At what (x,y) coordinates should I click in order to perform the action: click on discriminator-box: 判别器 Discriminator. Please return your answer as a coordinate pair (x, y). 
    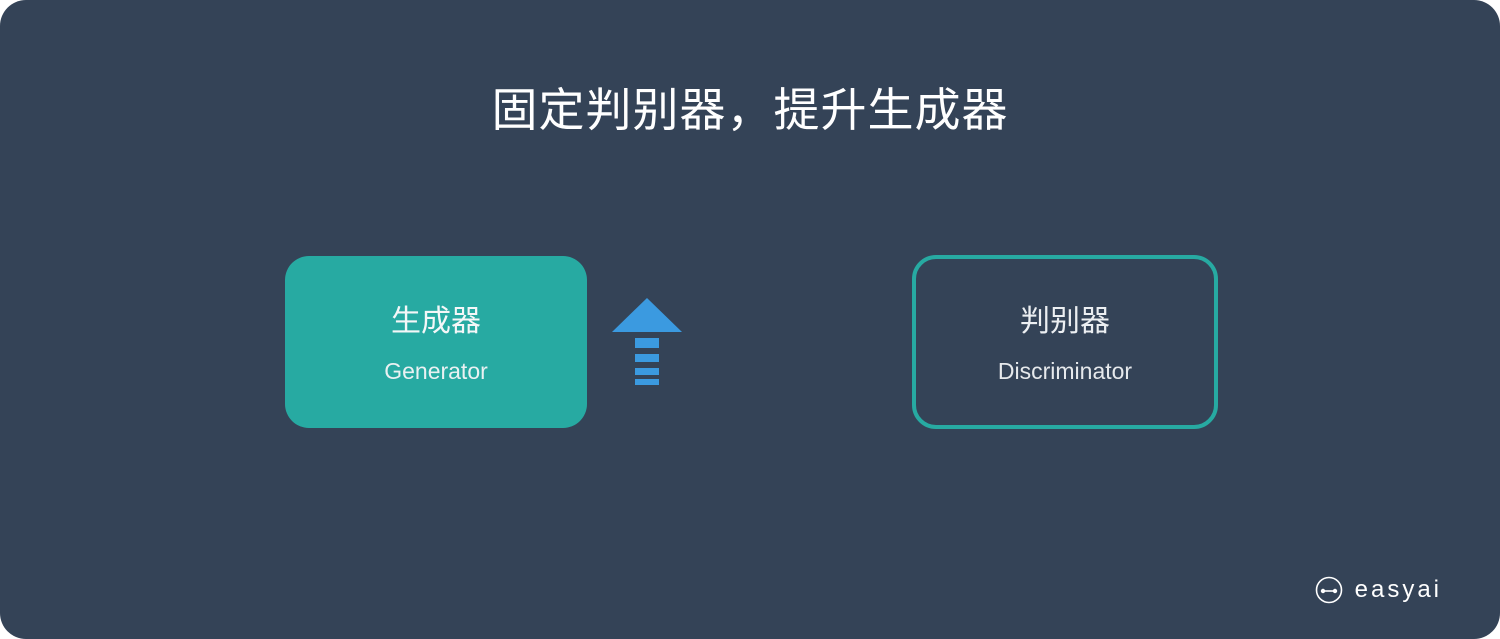
    Looking at the image, I should click on (1065, 342).